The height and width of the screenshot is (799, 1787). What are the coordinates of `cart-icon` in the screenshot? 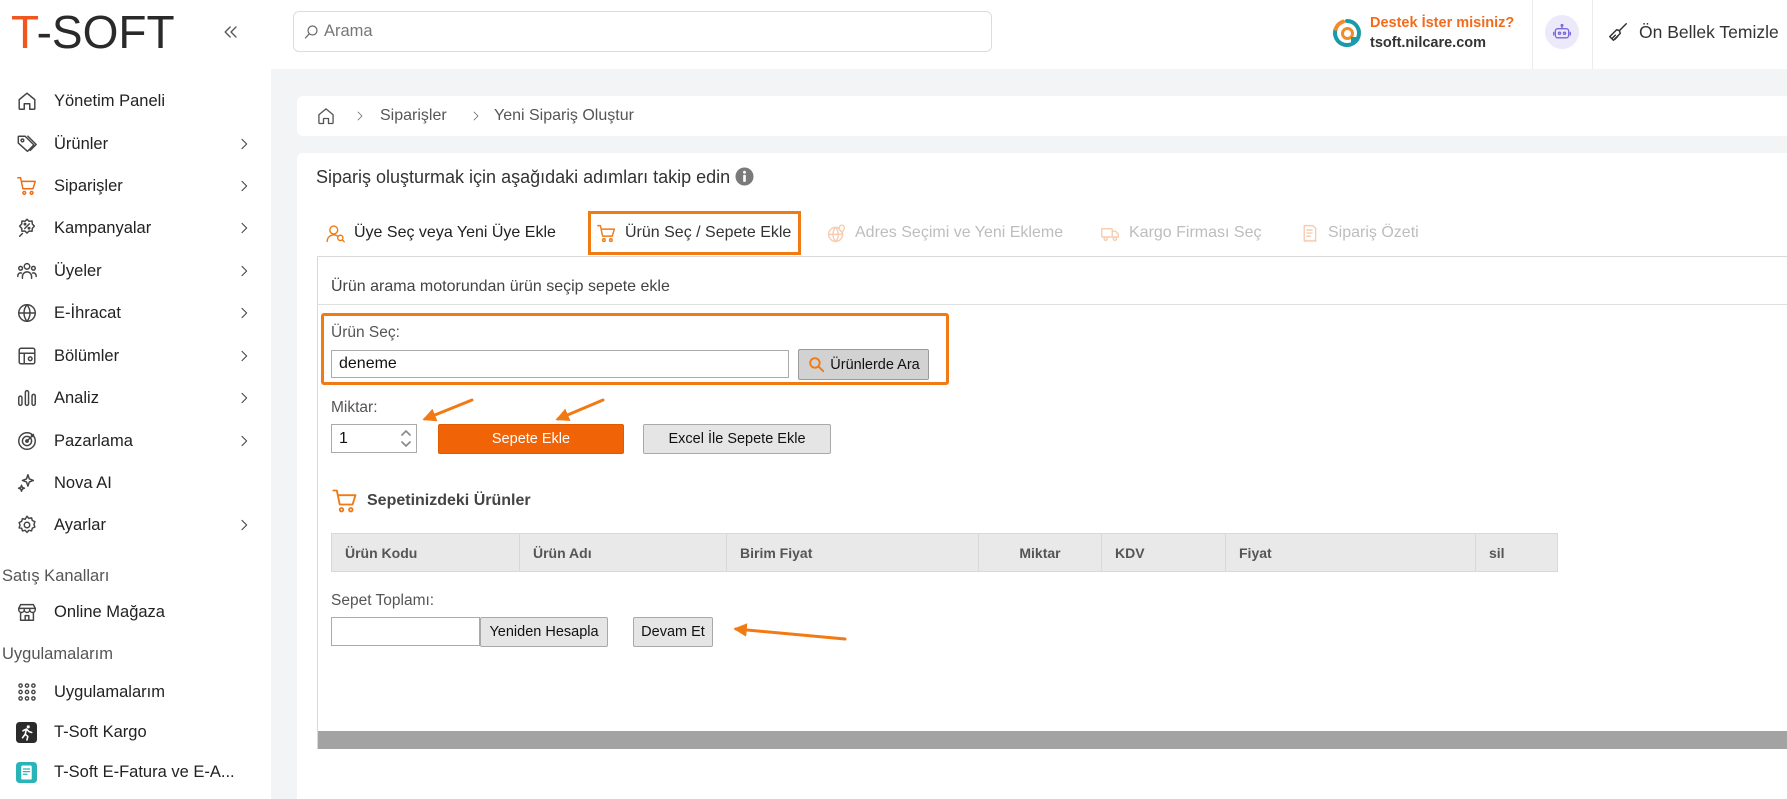 It's located at (26, 186).